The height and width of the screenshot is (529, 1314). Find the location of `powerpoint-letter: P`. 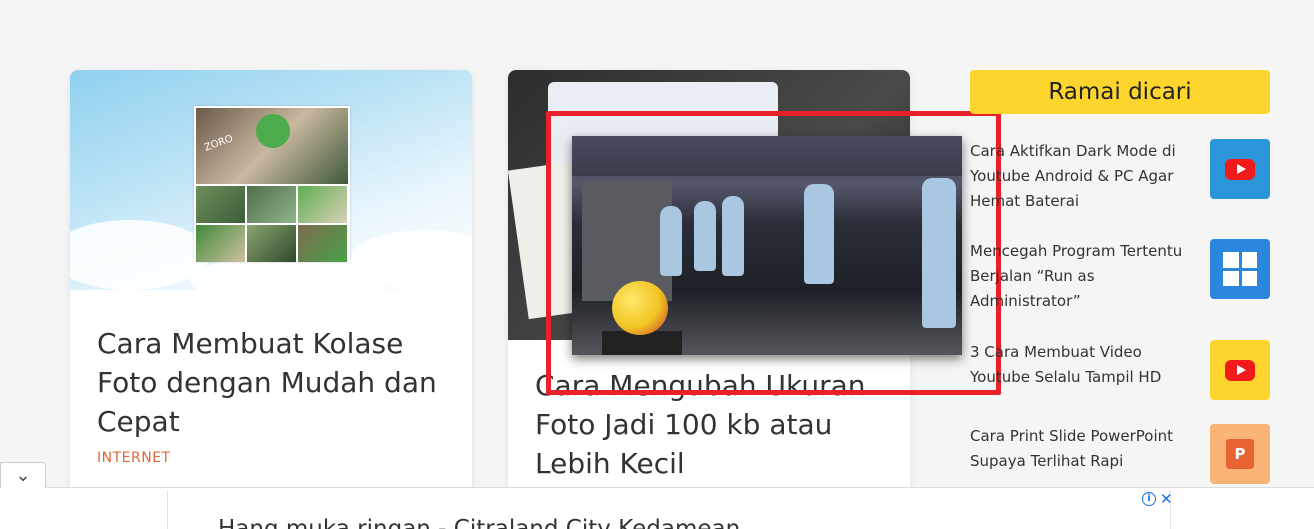

powerpoint-letter: P is located at coordinates (1240, 454).